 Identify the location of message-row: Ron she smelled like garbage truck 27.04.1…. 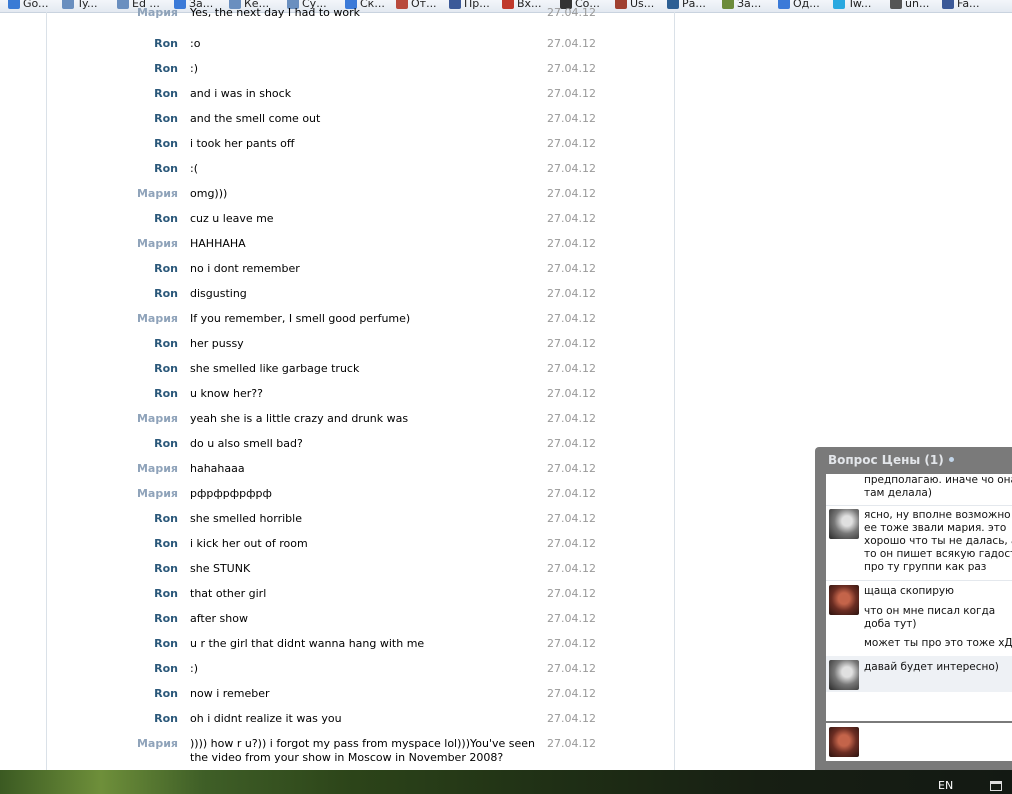
(337, 374).